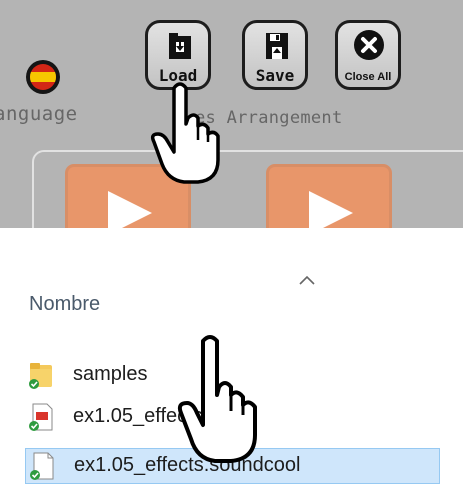  Describe the element at coordinates (43, 77) in the screenshot. I see `spain-flag-icon` at that location.